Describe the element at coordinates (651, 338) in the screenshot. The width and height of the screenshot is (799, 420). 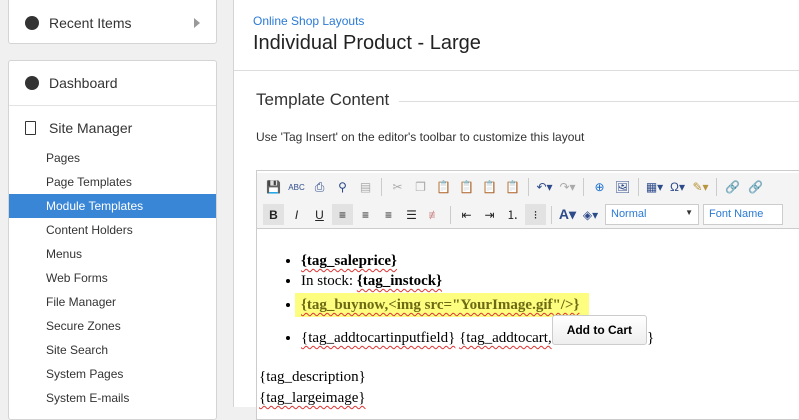
I see `addtocart-tag-close: }` at that location.